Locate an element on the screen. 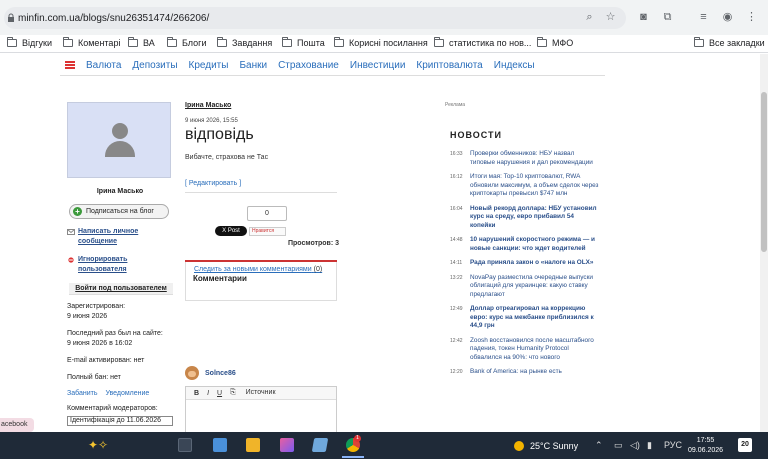 Image resolution: width=768 pixels, height=459 pixels. all-bookmarks: Все закладки is located at coordinates (729, 42).